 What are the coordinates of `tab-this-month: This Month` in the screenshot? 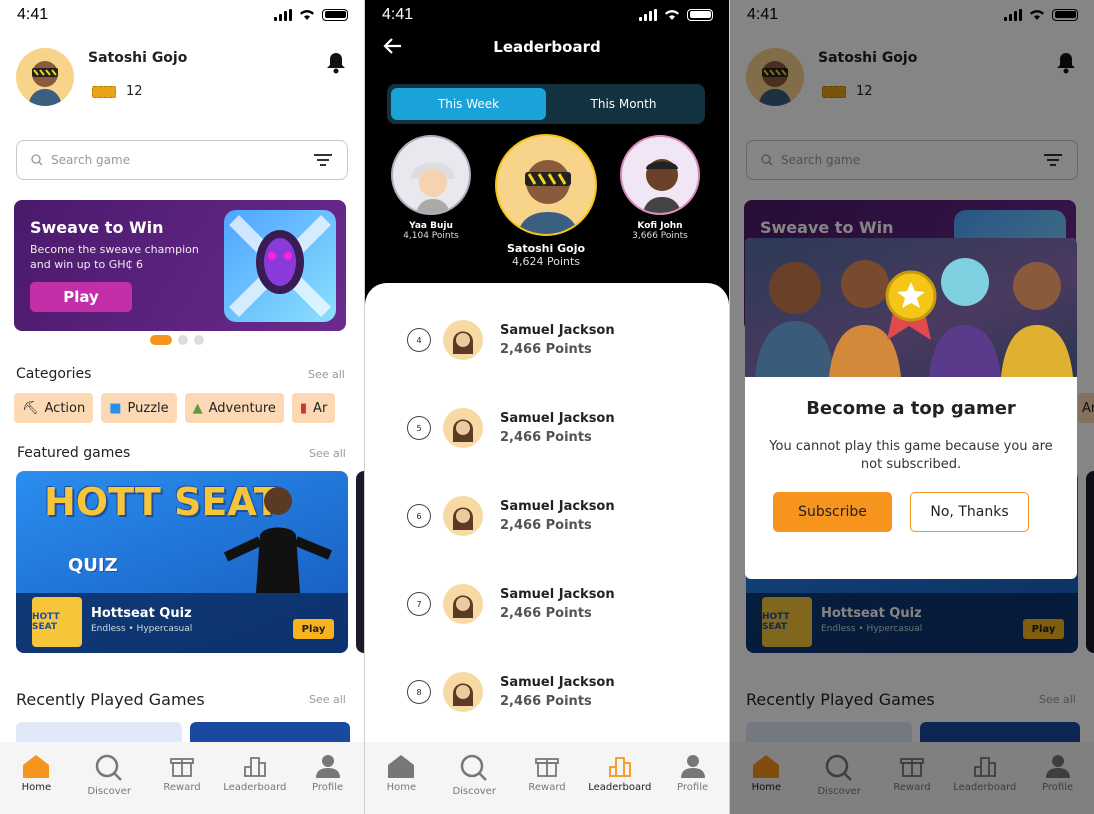 It's located at (623, 104).